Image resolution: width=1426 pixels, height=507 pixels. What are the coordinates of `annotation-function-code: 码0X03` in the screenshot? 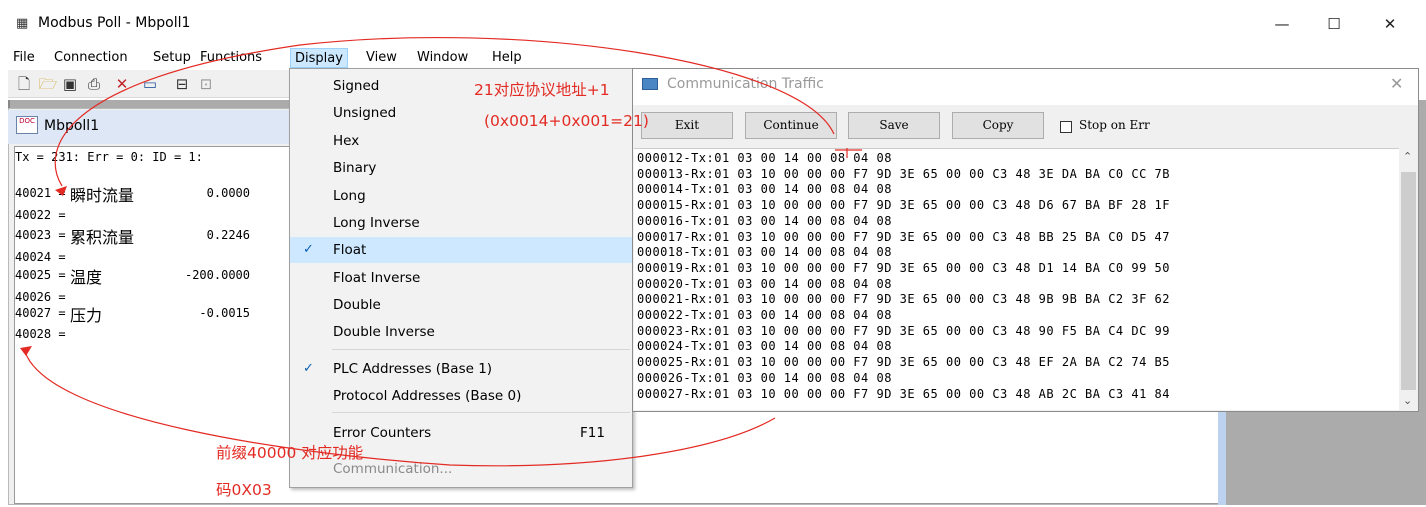 It's located at (244, 490).